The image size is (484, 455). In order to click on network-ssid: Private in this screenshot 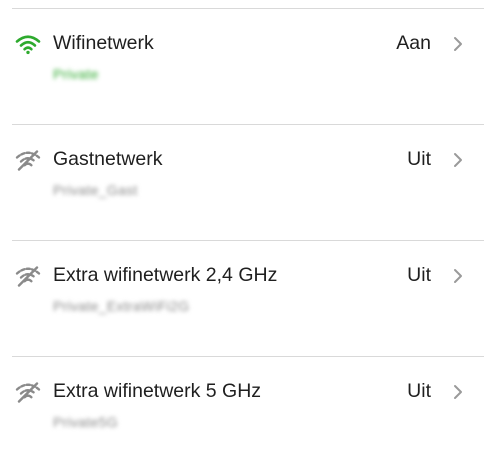, I will do `click(76, 74)`.